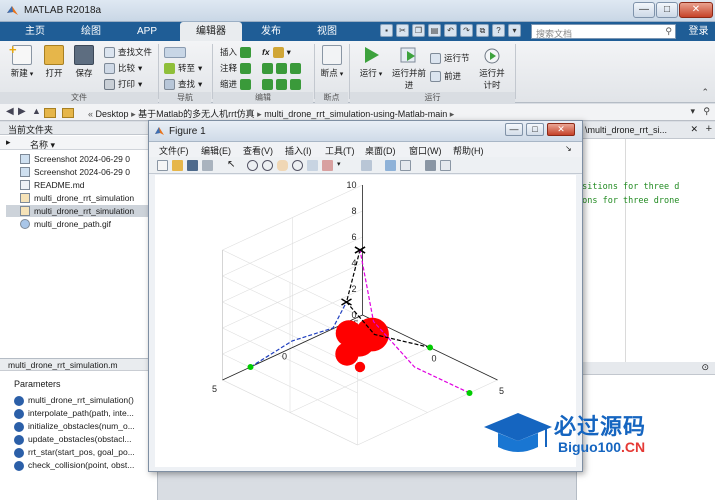  Describe the element at coordinates (340, 150) in the screenshot. I see `menu-tools: 工具(T)` at that location.